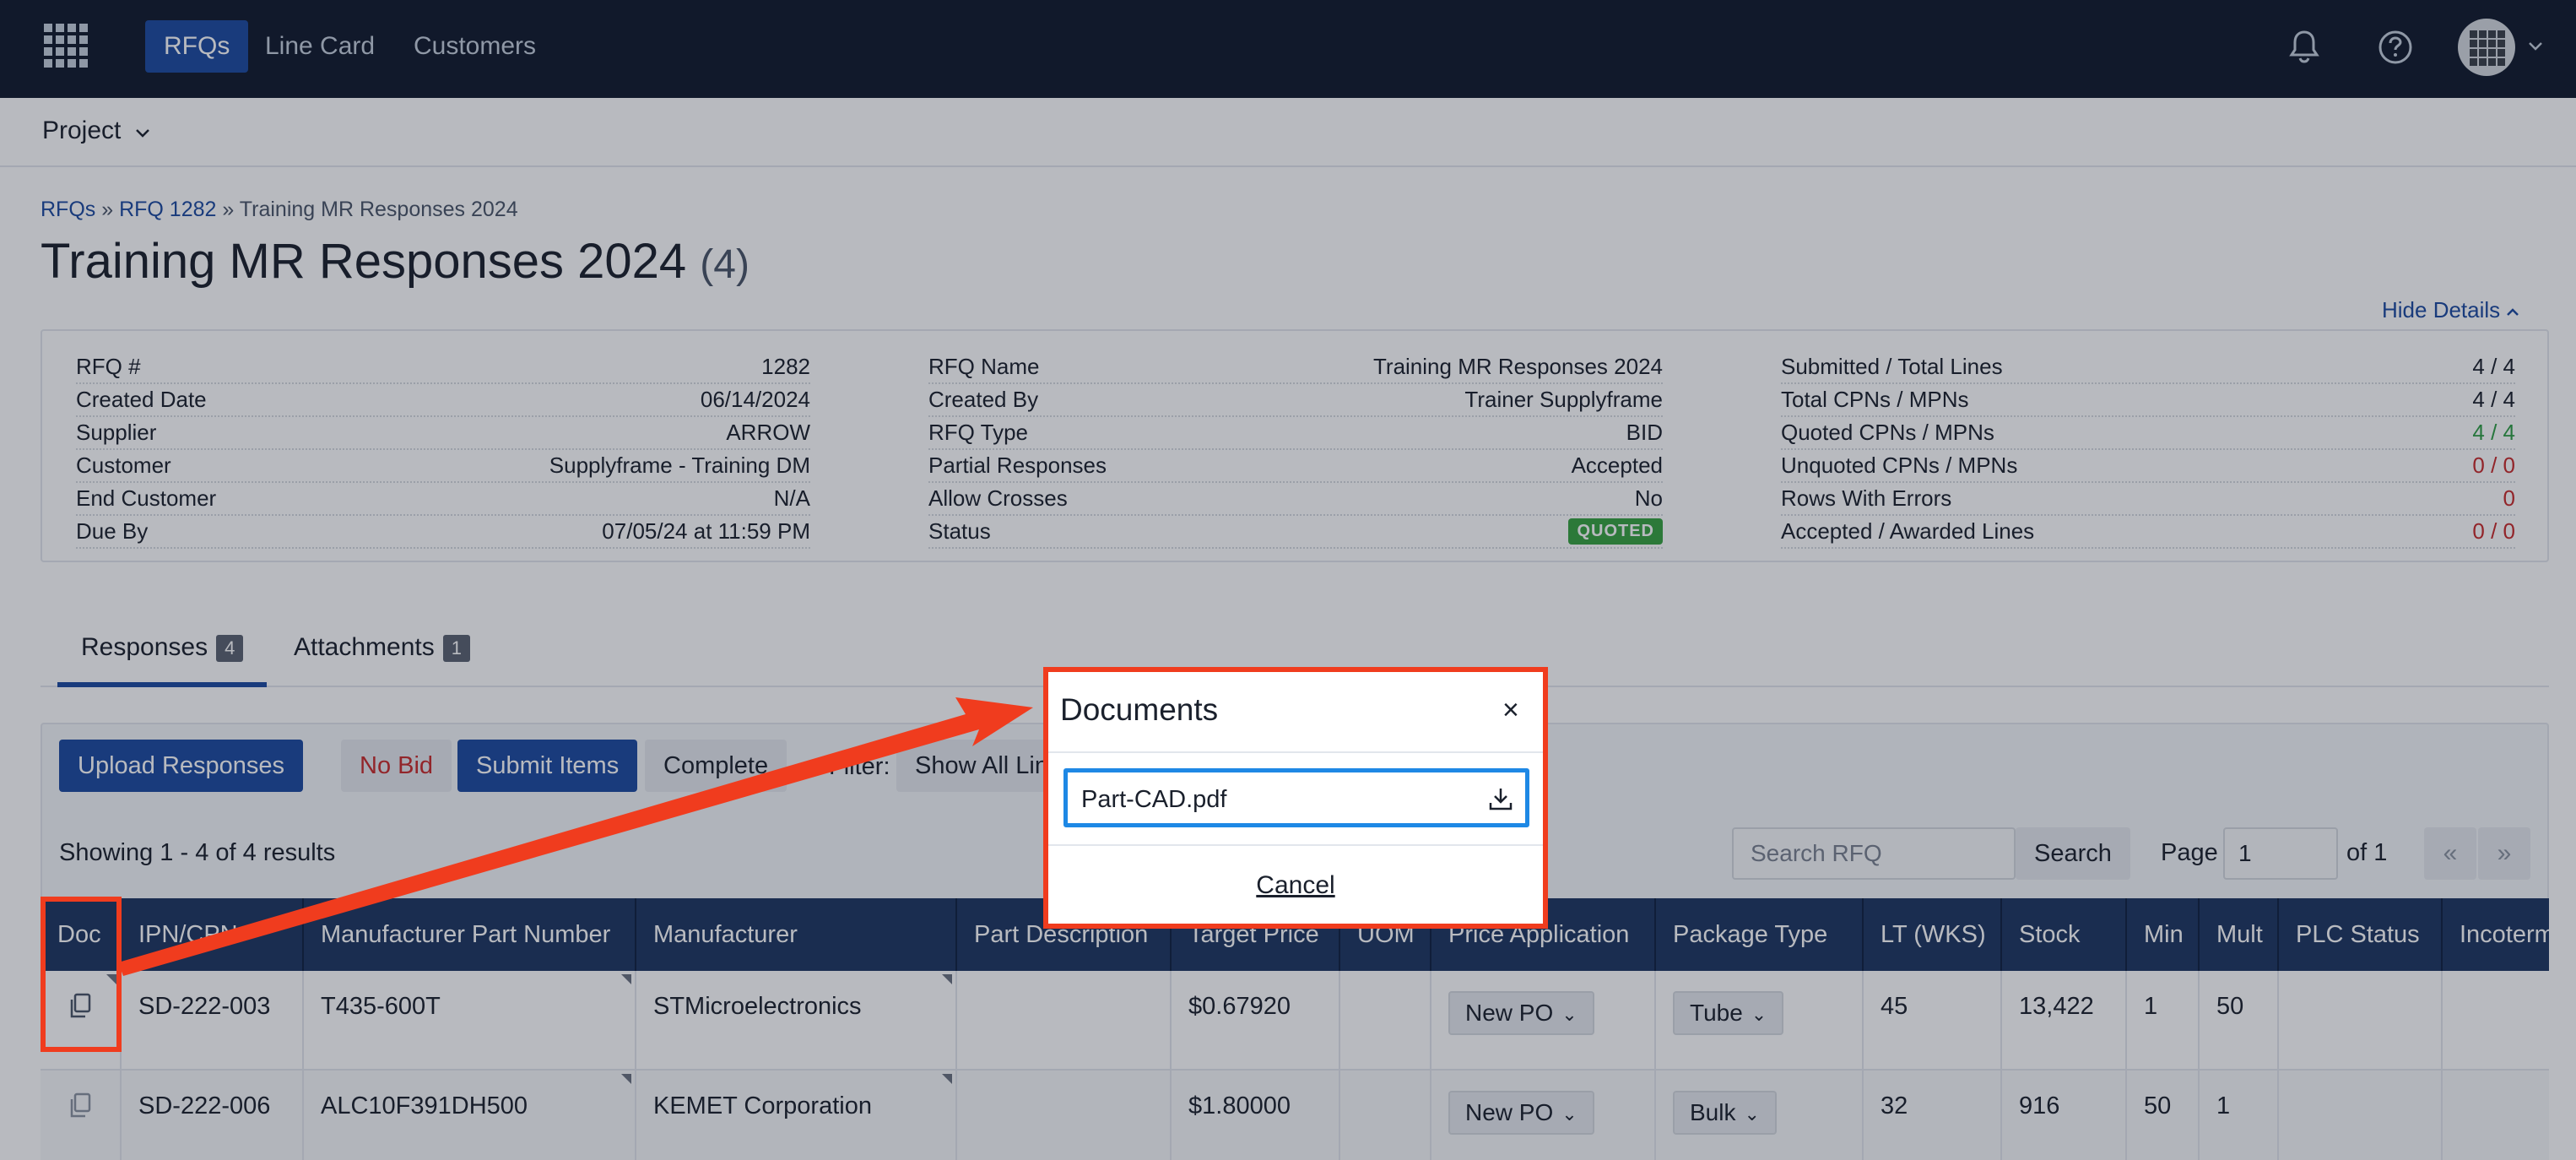 This screenshot has height=1160, width=2576. I want to click on annotation-highlight, so click(81, 974).